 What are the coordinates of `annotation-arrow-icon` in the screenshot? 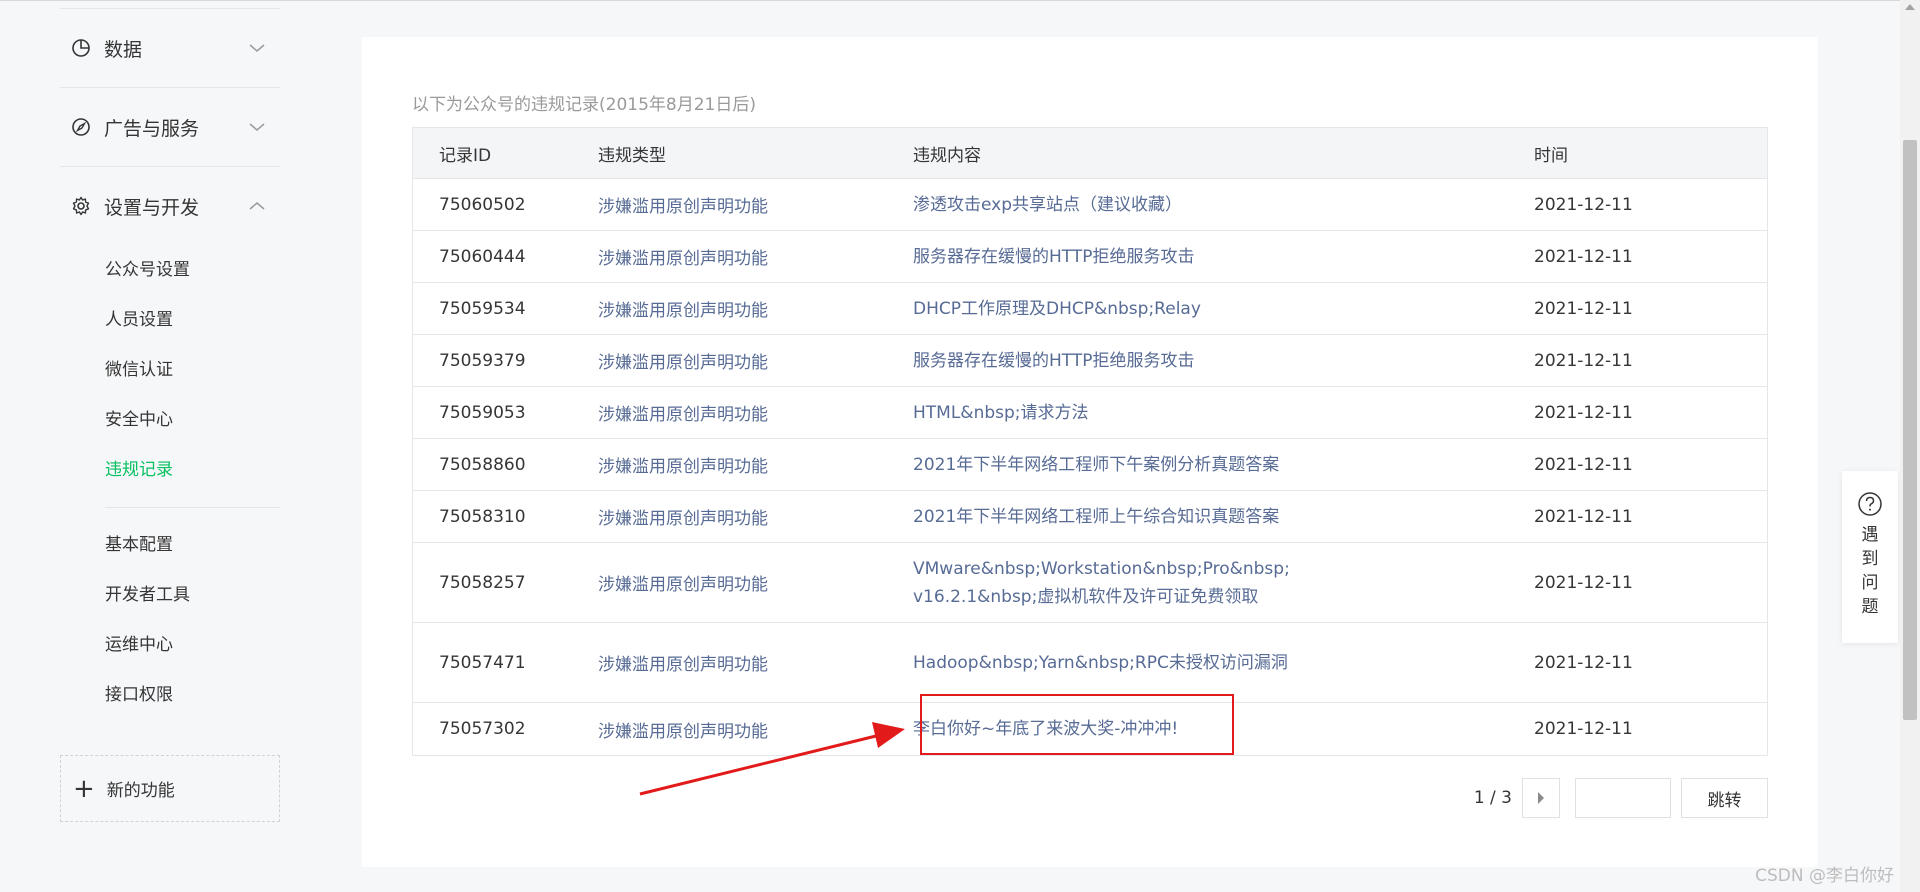 It's located at (772, 759).